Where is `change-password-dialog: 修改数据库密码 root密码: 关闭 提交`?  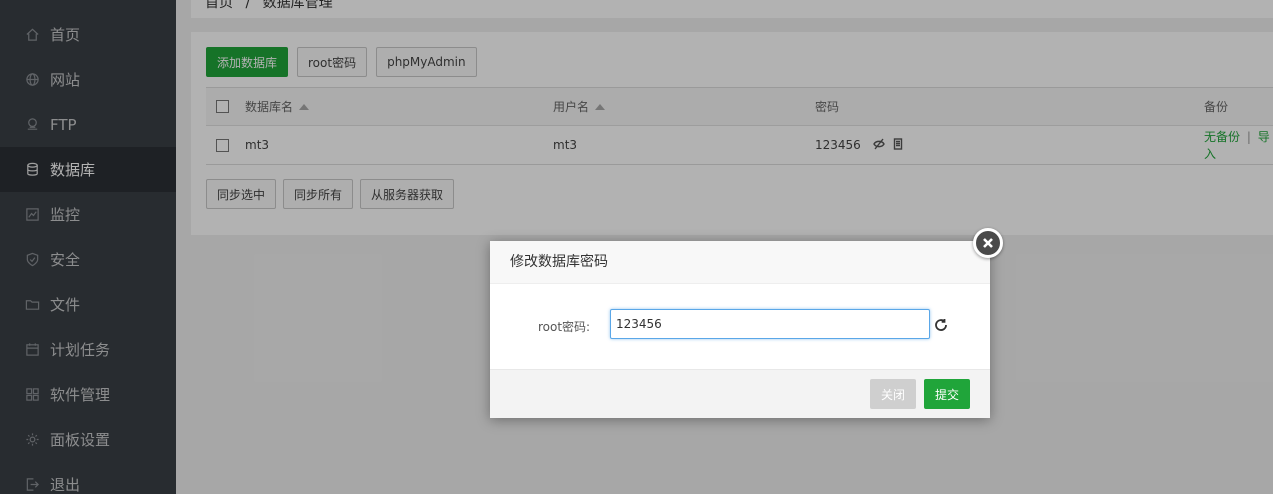 change-password-dialog: 修改数据库密码 root密码: 关闭 提交 is located at coordinates (740, 329).